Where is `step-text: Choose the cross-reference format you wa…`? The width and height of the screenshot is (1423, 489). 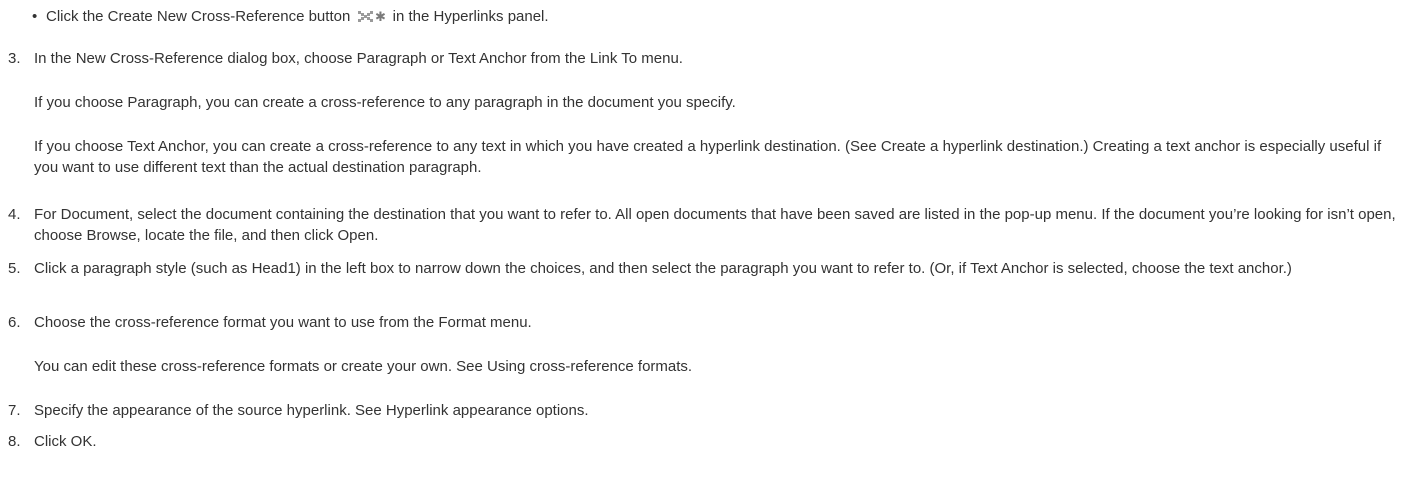 step-text: Choose the cross-reference format you wa… is located at coordinates (283, 322).